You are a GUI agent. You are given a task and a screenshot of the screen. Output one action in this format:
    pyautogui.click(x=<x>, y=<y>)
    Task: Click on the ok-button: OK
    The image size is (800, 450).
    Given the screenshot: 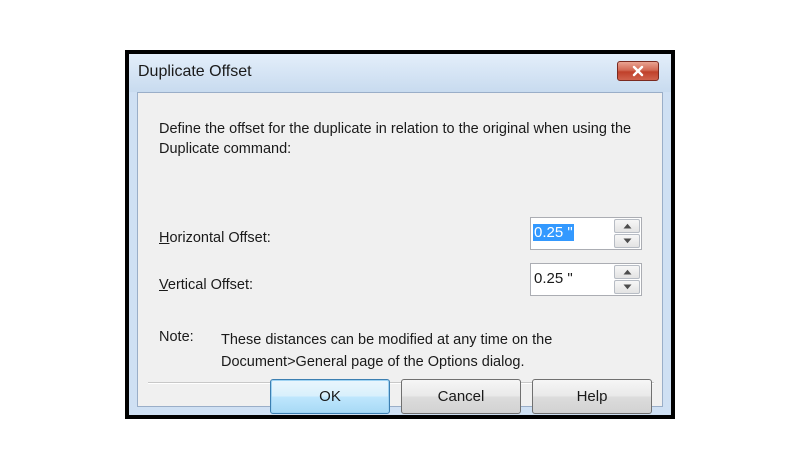 What is the action you would take?
    pyautogui.click(x=330, y=396)
    